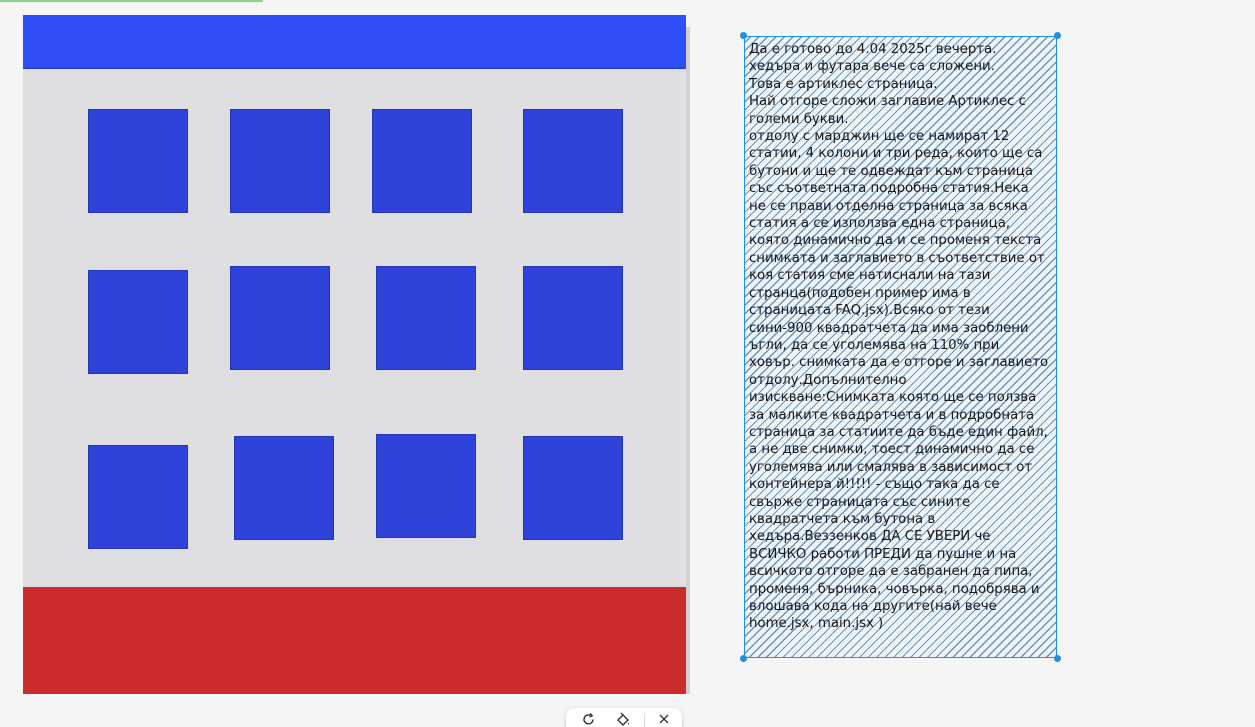 The image size is (1255, 727). I want to click on resize-handle-top-right, so click(1057, 35).